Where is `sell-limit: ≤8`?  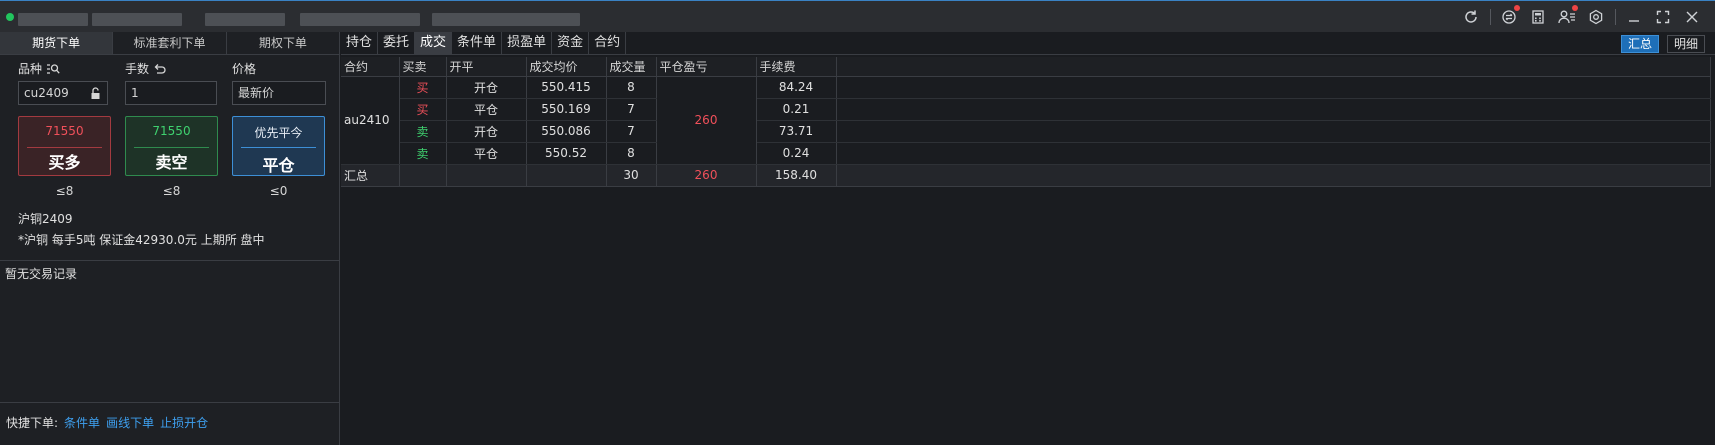 sell-limit: ≤8 is located at coordinates (171, 191).